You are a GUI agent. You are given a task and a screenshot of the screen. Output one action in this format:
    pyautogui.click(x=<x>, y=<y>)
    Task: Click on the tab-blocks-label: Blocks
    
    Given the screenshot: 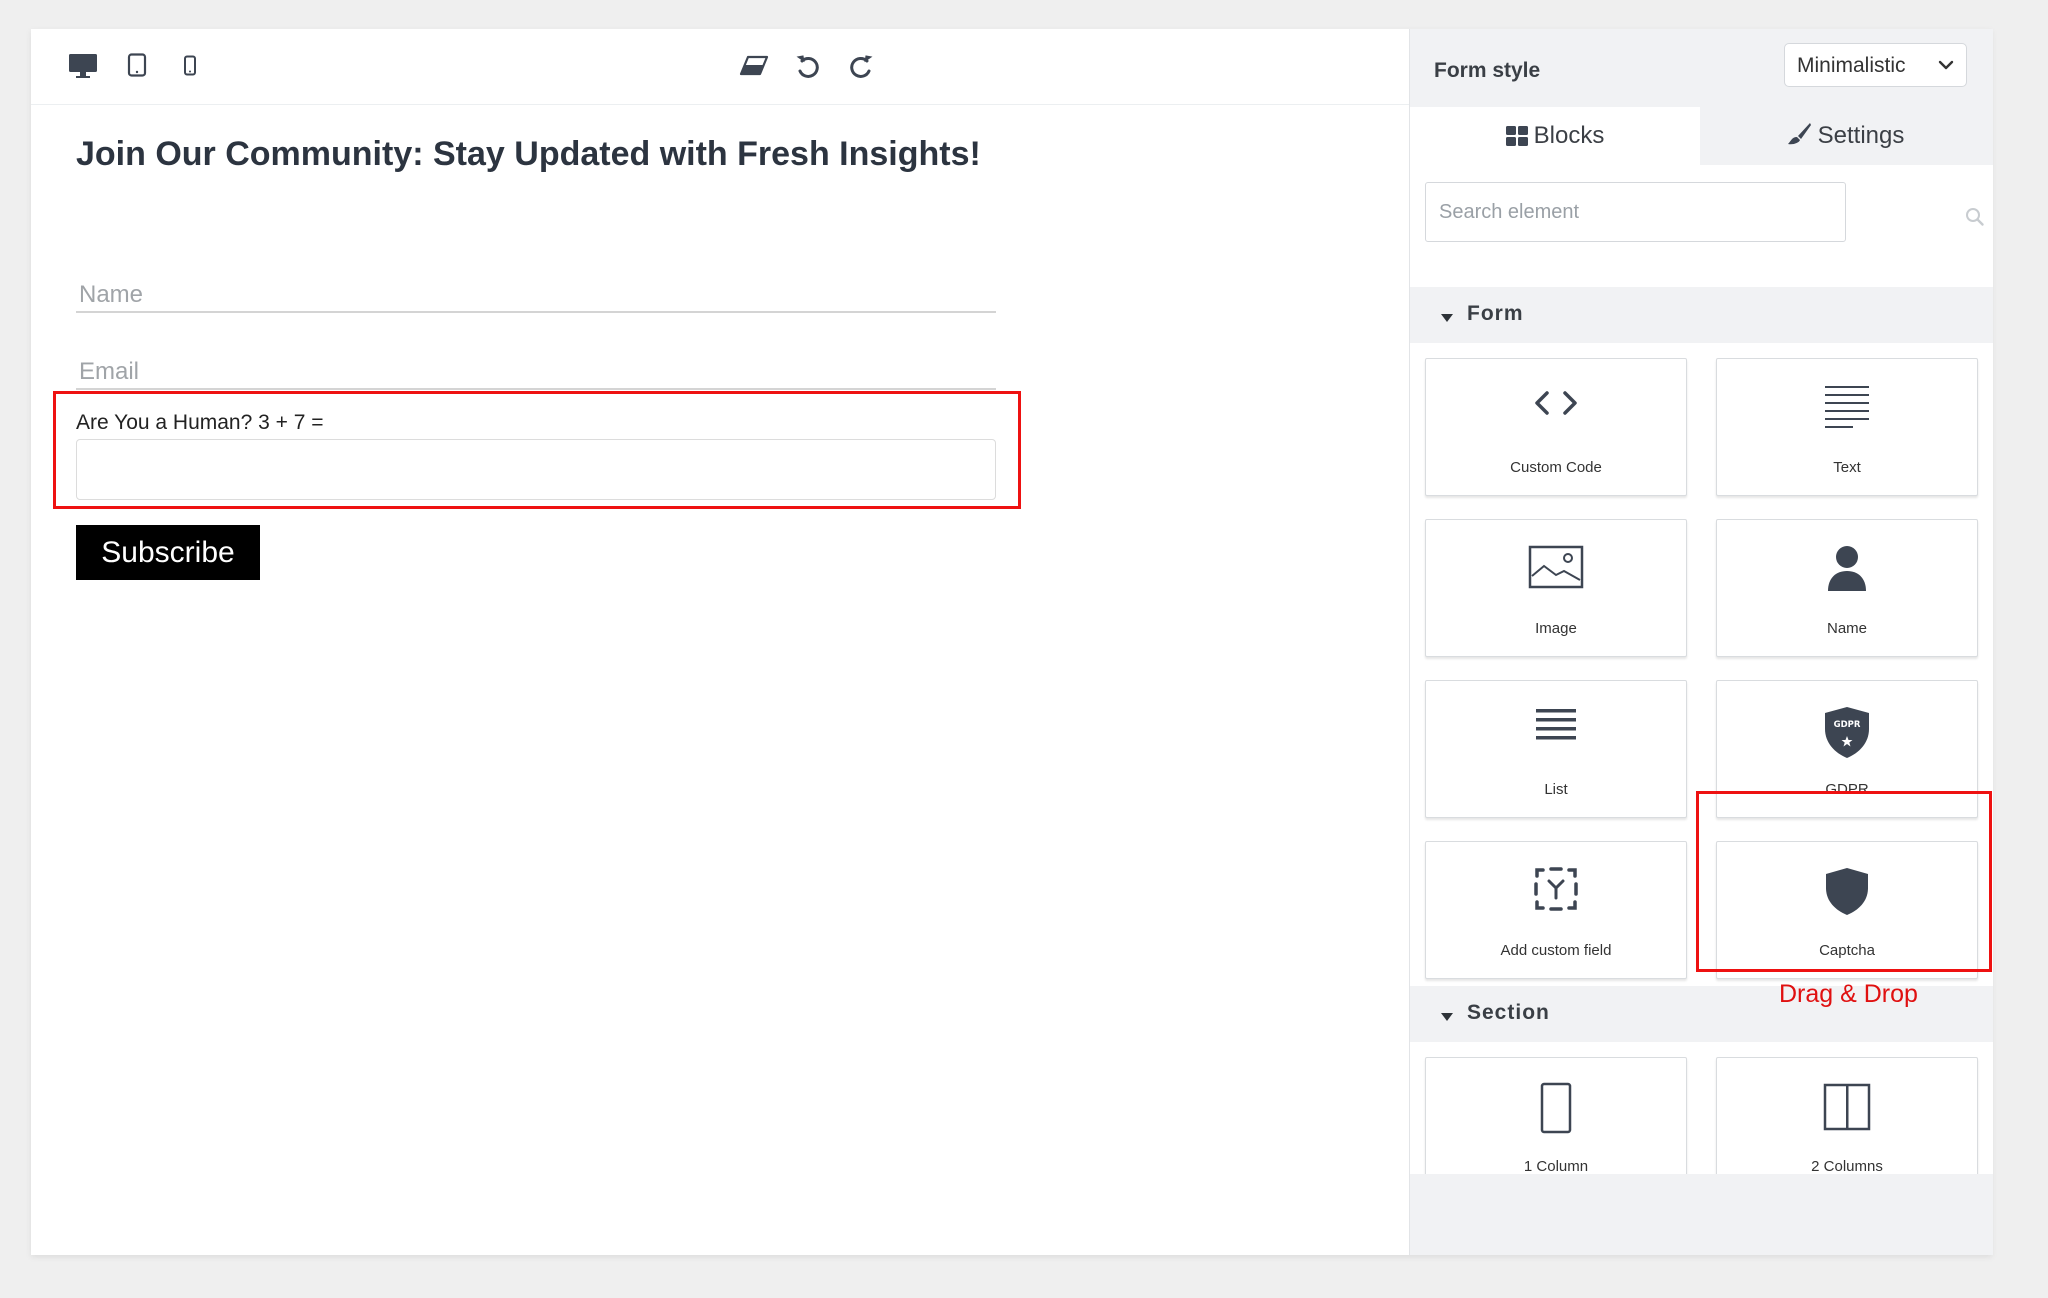 What is the action you would take?
    pyautogui.click(x=1569, y=135)
    